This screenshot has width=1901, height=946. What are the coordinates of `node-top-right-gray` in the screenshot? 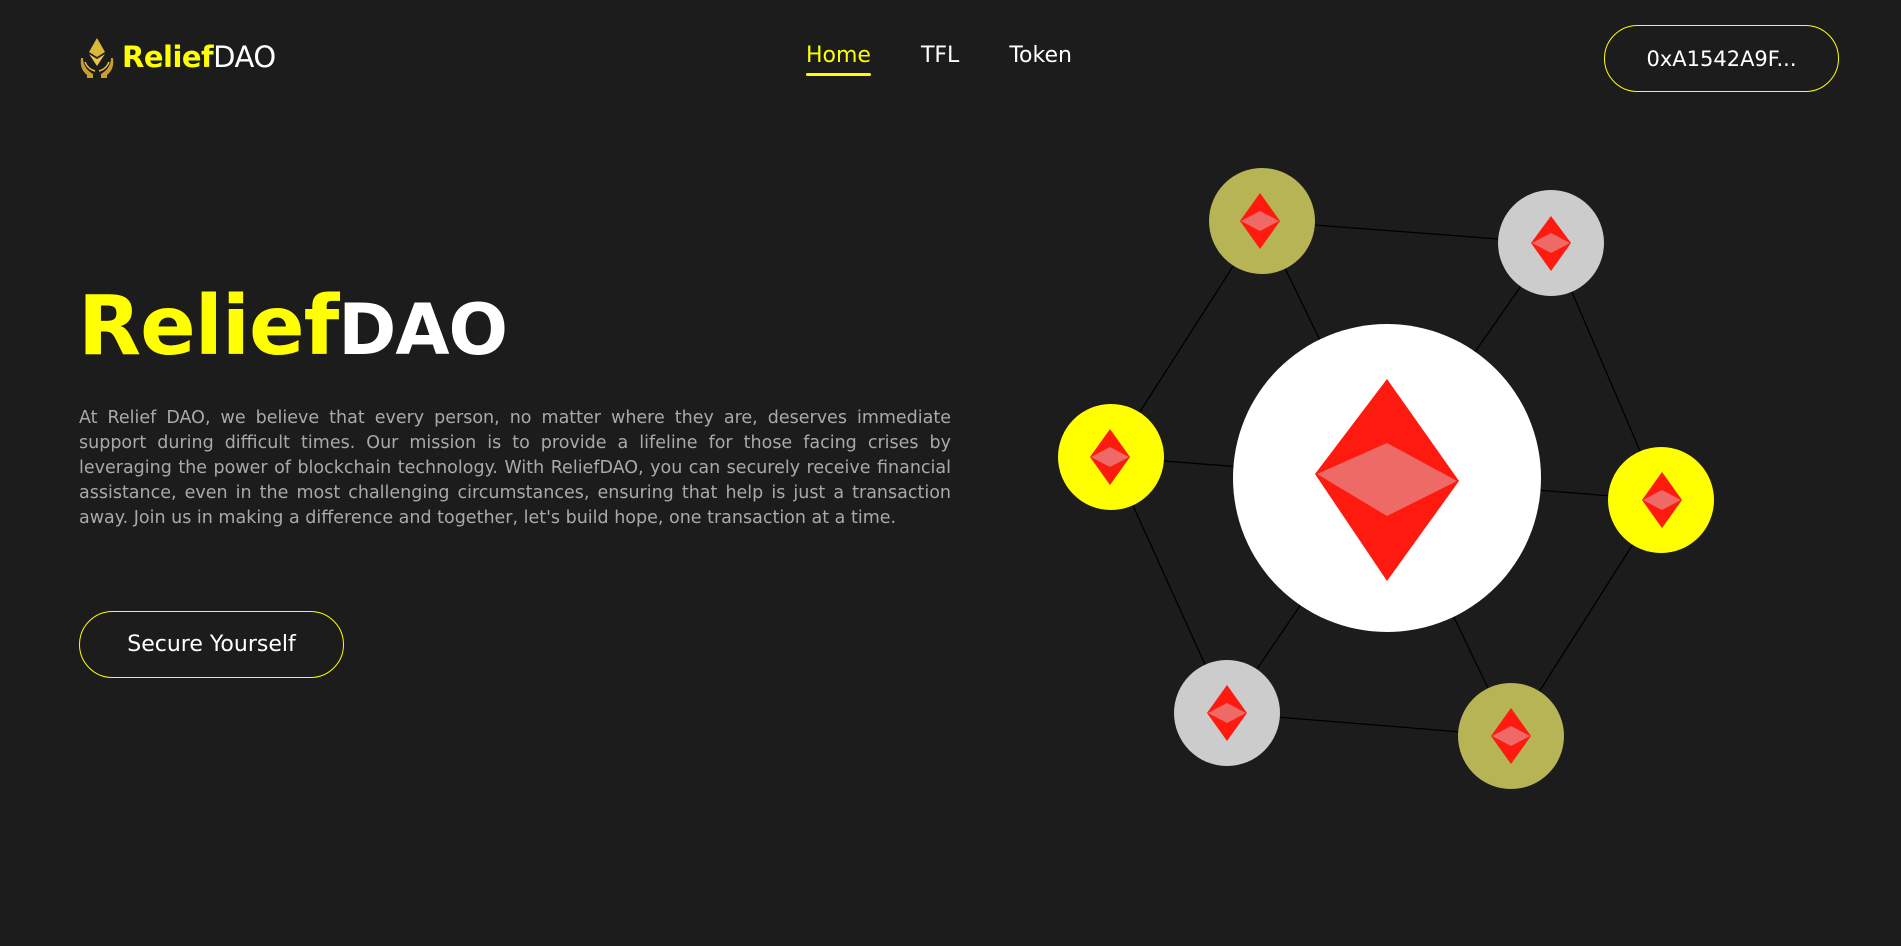 It's located at (1551, 243).